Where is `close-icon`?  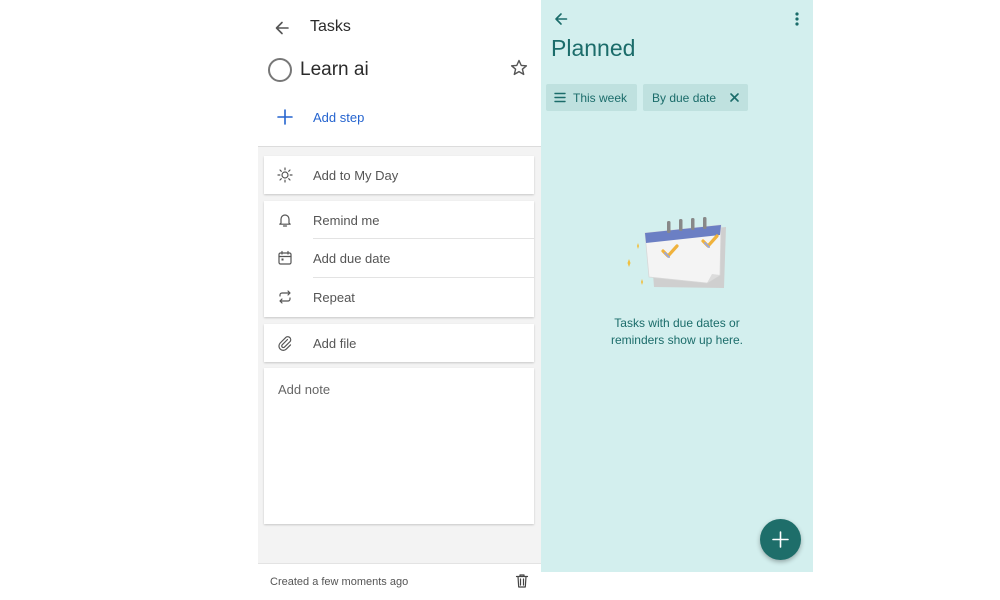
close-icon is located at coordinates (734, 97).